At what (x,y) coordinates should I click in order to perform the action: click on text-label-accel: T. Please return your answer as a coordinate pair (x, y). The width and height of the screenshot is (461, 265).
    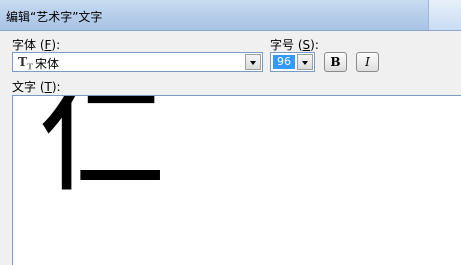
    Looking at the image, I should click on (48, 87).